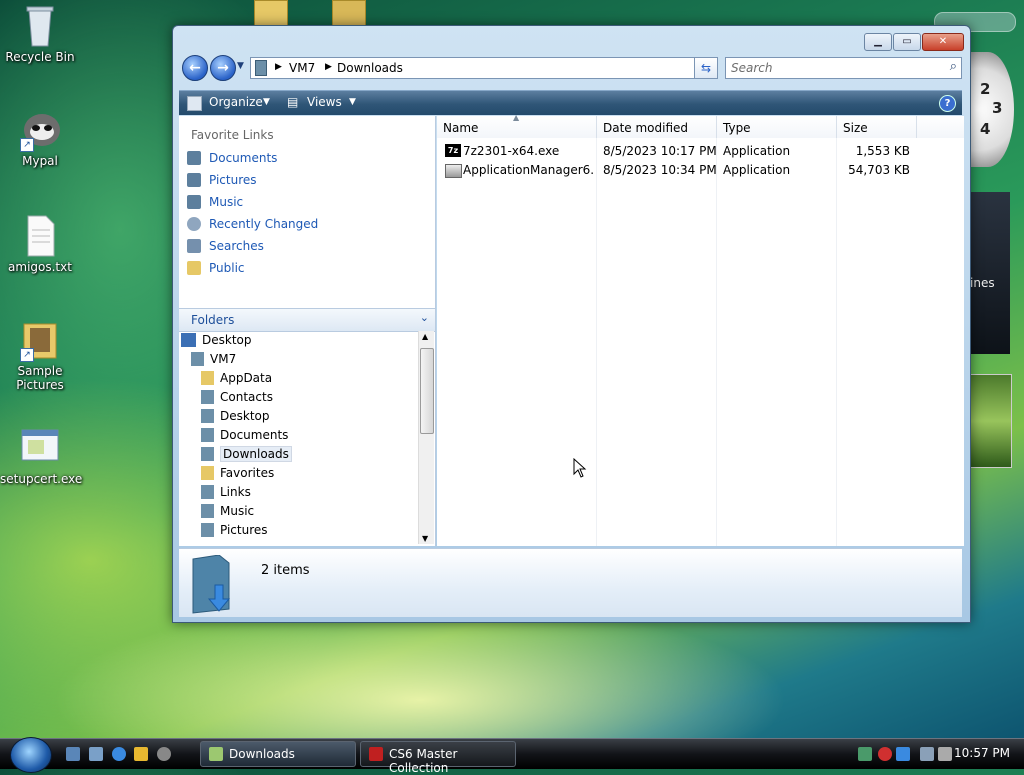  Describe the element at coordinates (40, 267) in the screenshot. I see `desktop-icon-label: amigos.txt` at that location.